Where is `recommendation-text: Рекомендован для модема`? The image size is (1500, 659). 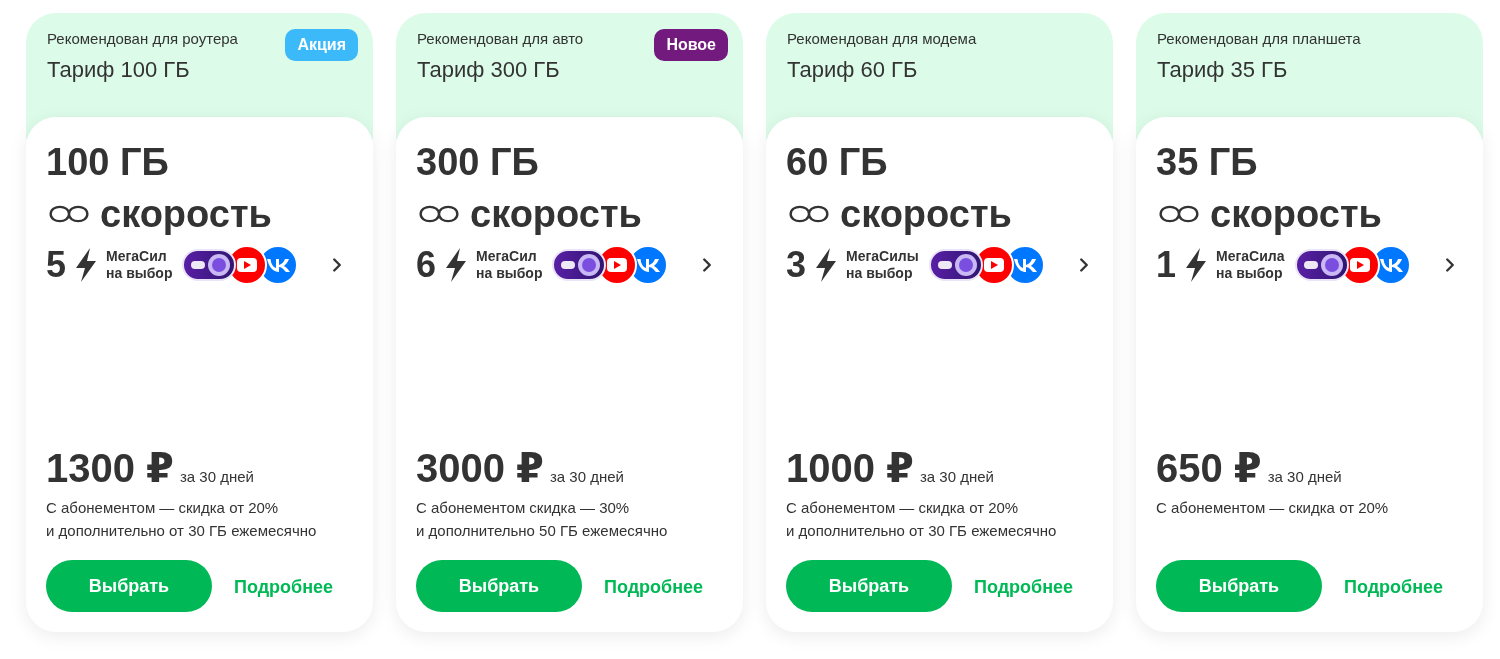 recommendation-text: Рекомендован для модема is located at coordinates (882, 39).